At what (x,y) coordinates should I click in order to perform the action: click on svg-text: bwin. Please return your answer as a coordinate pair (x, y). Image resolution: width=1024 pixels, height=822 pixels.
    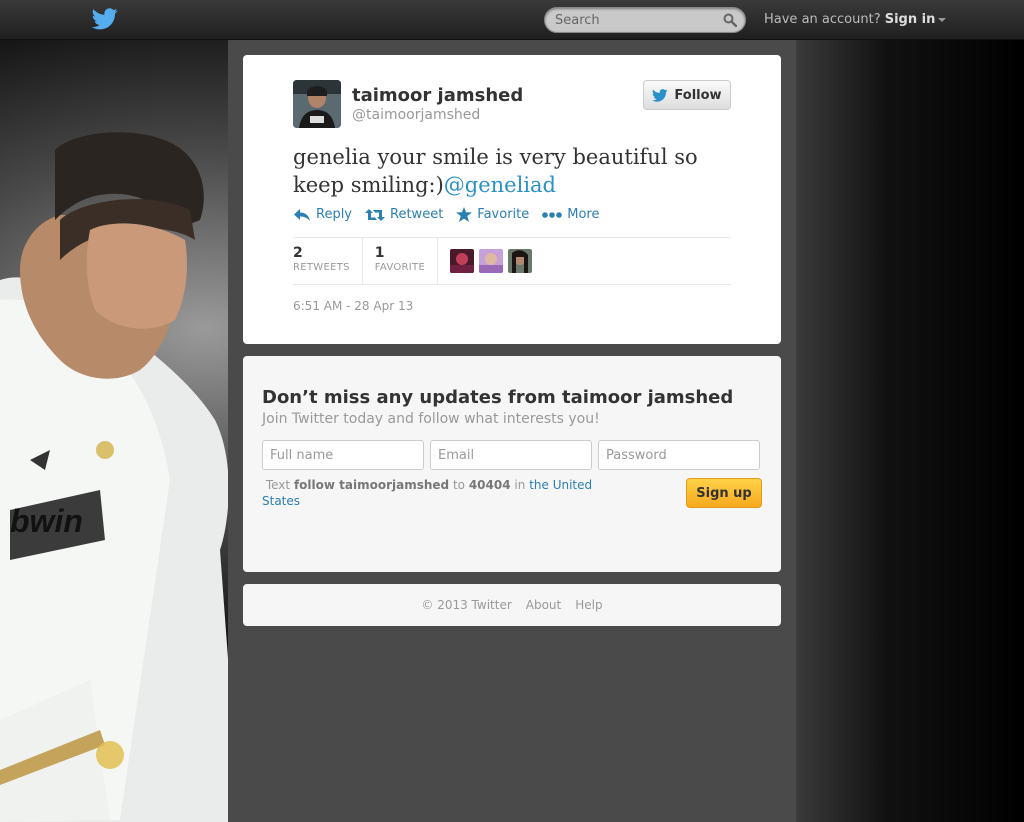
    Looking at the image, I should click on (46, 521).